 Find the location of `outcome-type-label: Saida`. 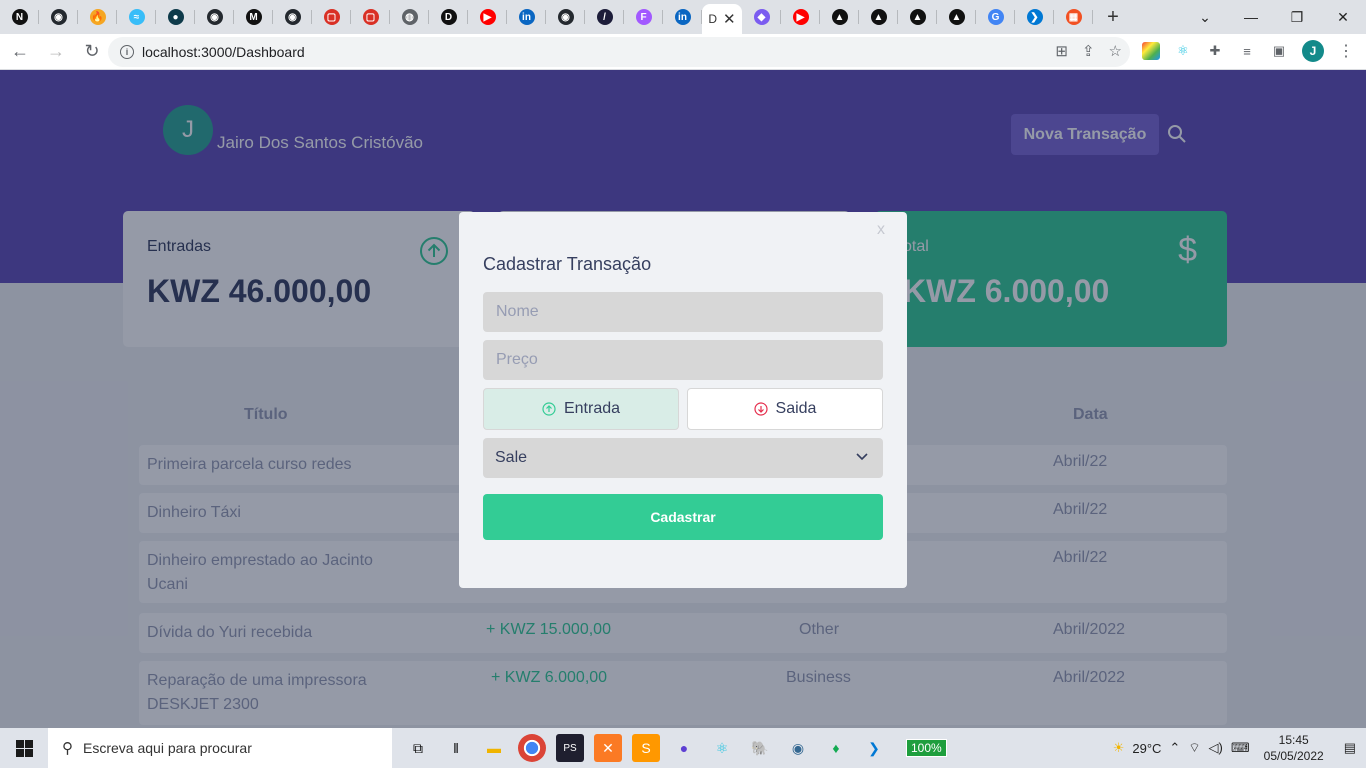

outcome-type-label: Saida is located at coordinates (796, 408).